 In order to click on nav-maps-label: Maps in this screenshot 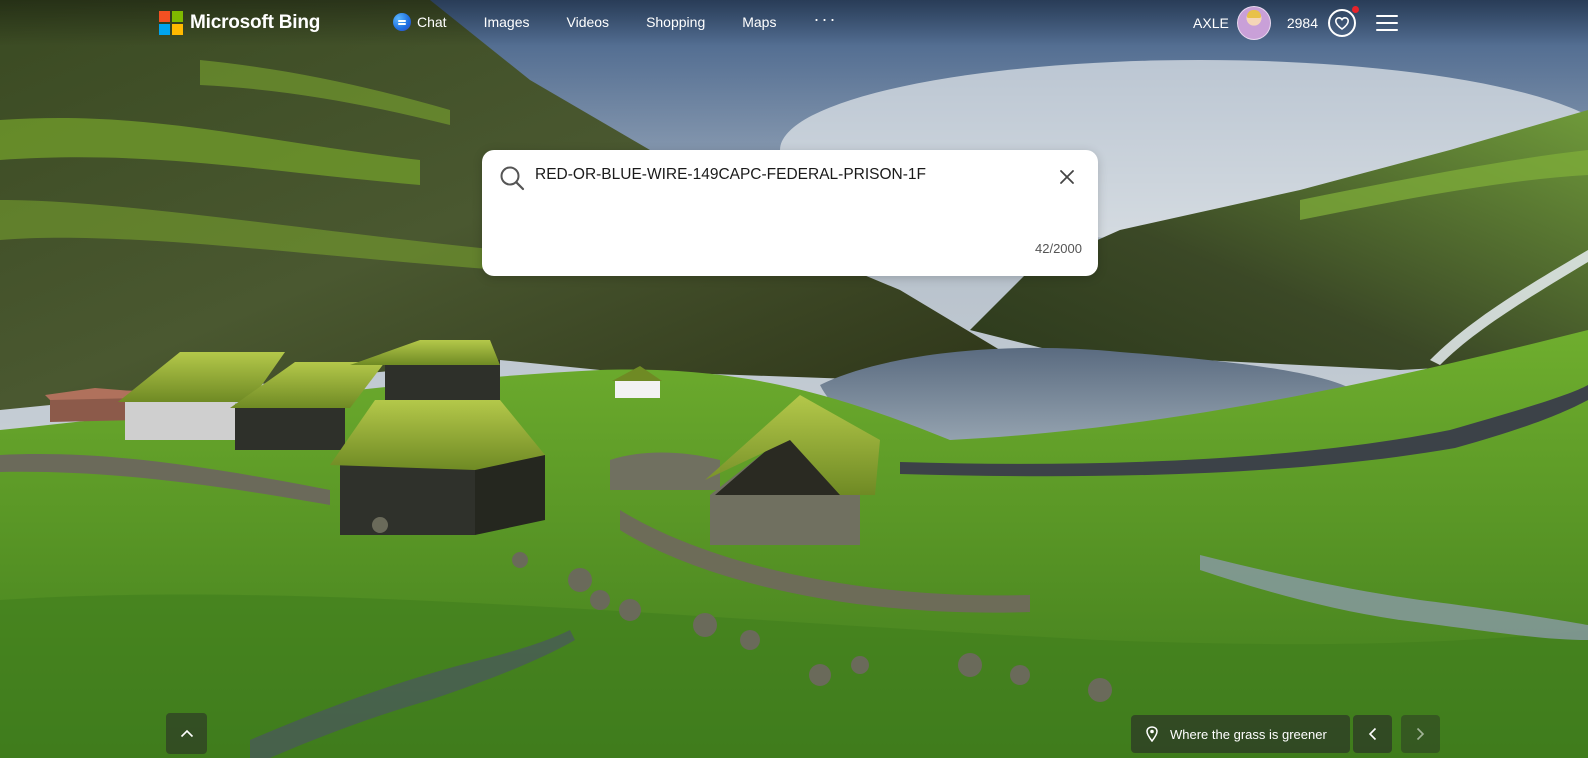, I will do `click(759, 22)`.